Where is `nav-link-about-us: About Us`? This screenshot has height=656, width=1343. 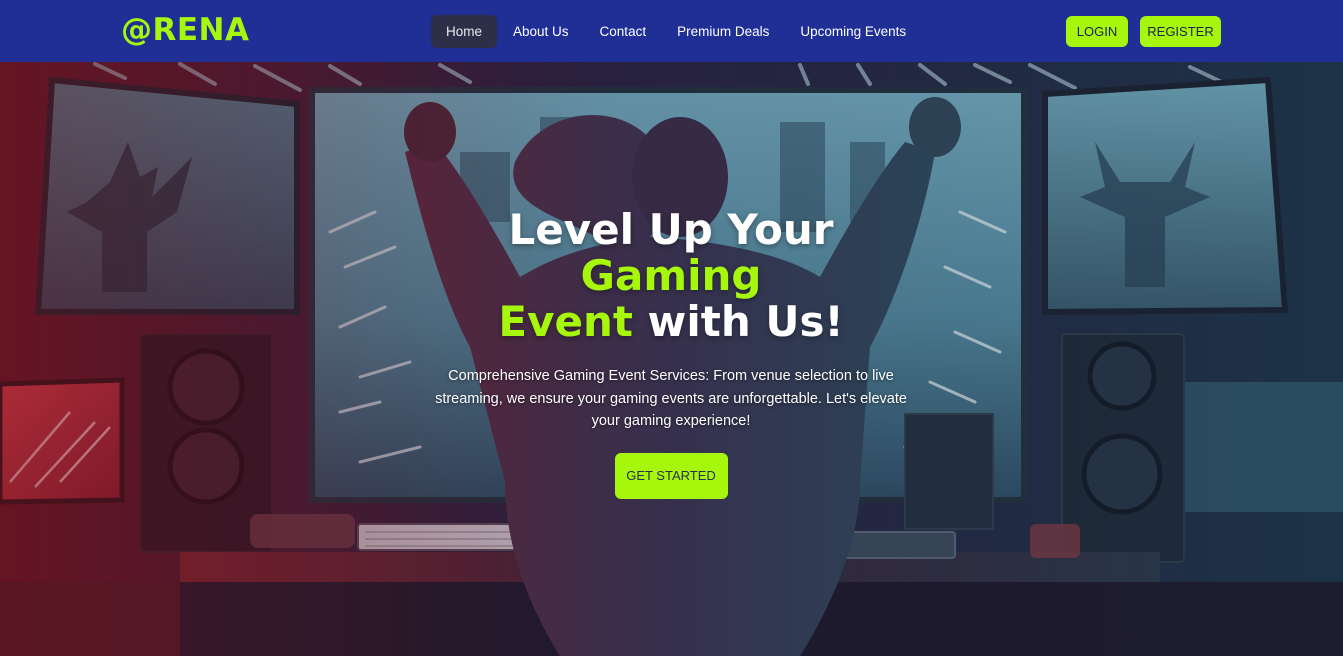 nav-link-about-us: About Us is located at coordinates (541, 31).